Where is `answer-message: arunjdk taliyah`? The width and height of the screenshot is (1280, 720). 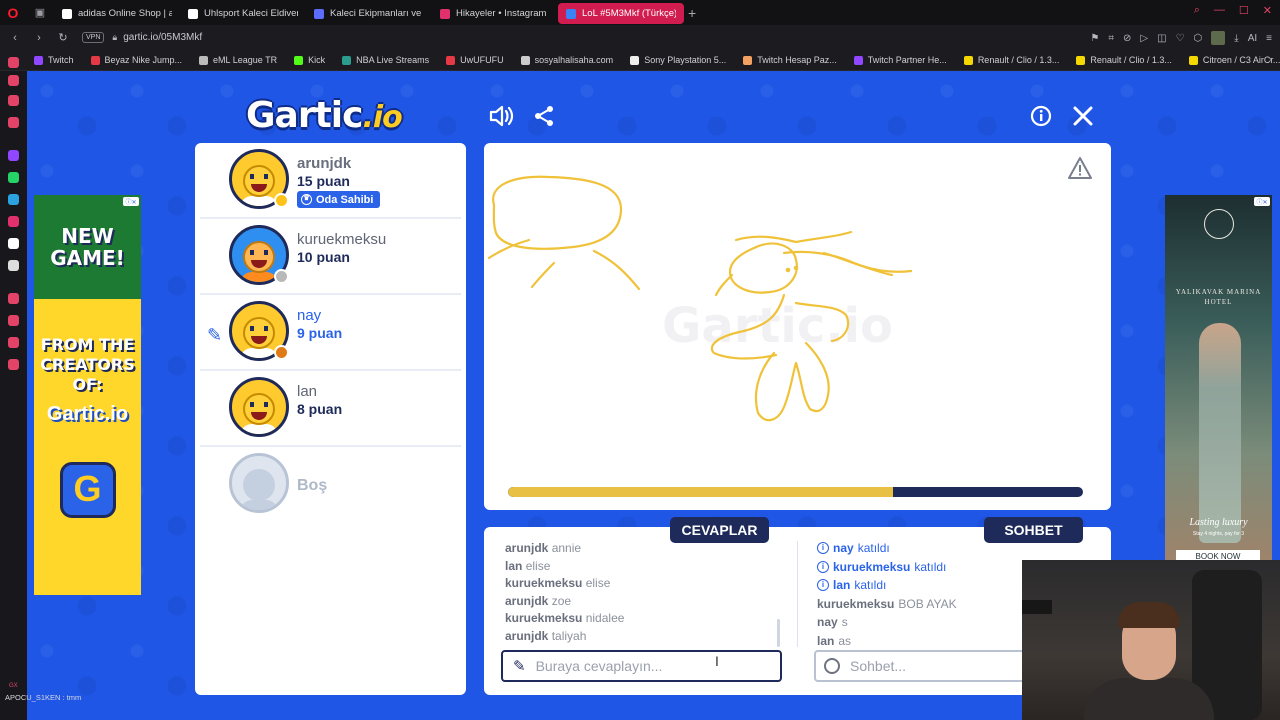 answer-message: arunjdk taliyah is located at coordinates (645, 638).